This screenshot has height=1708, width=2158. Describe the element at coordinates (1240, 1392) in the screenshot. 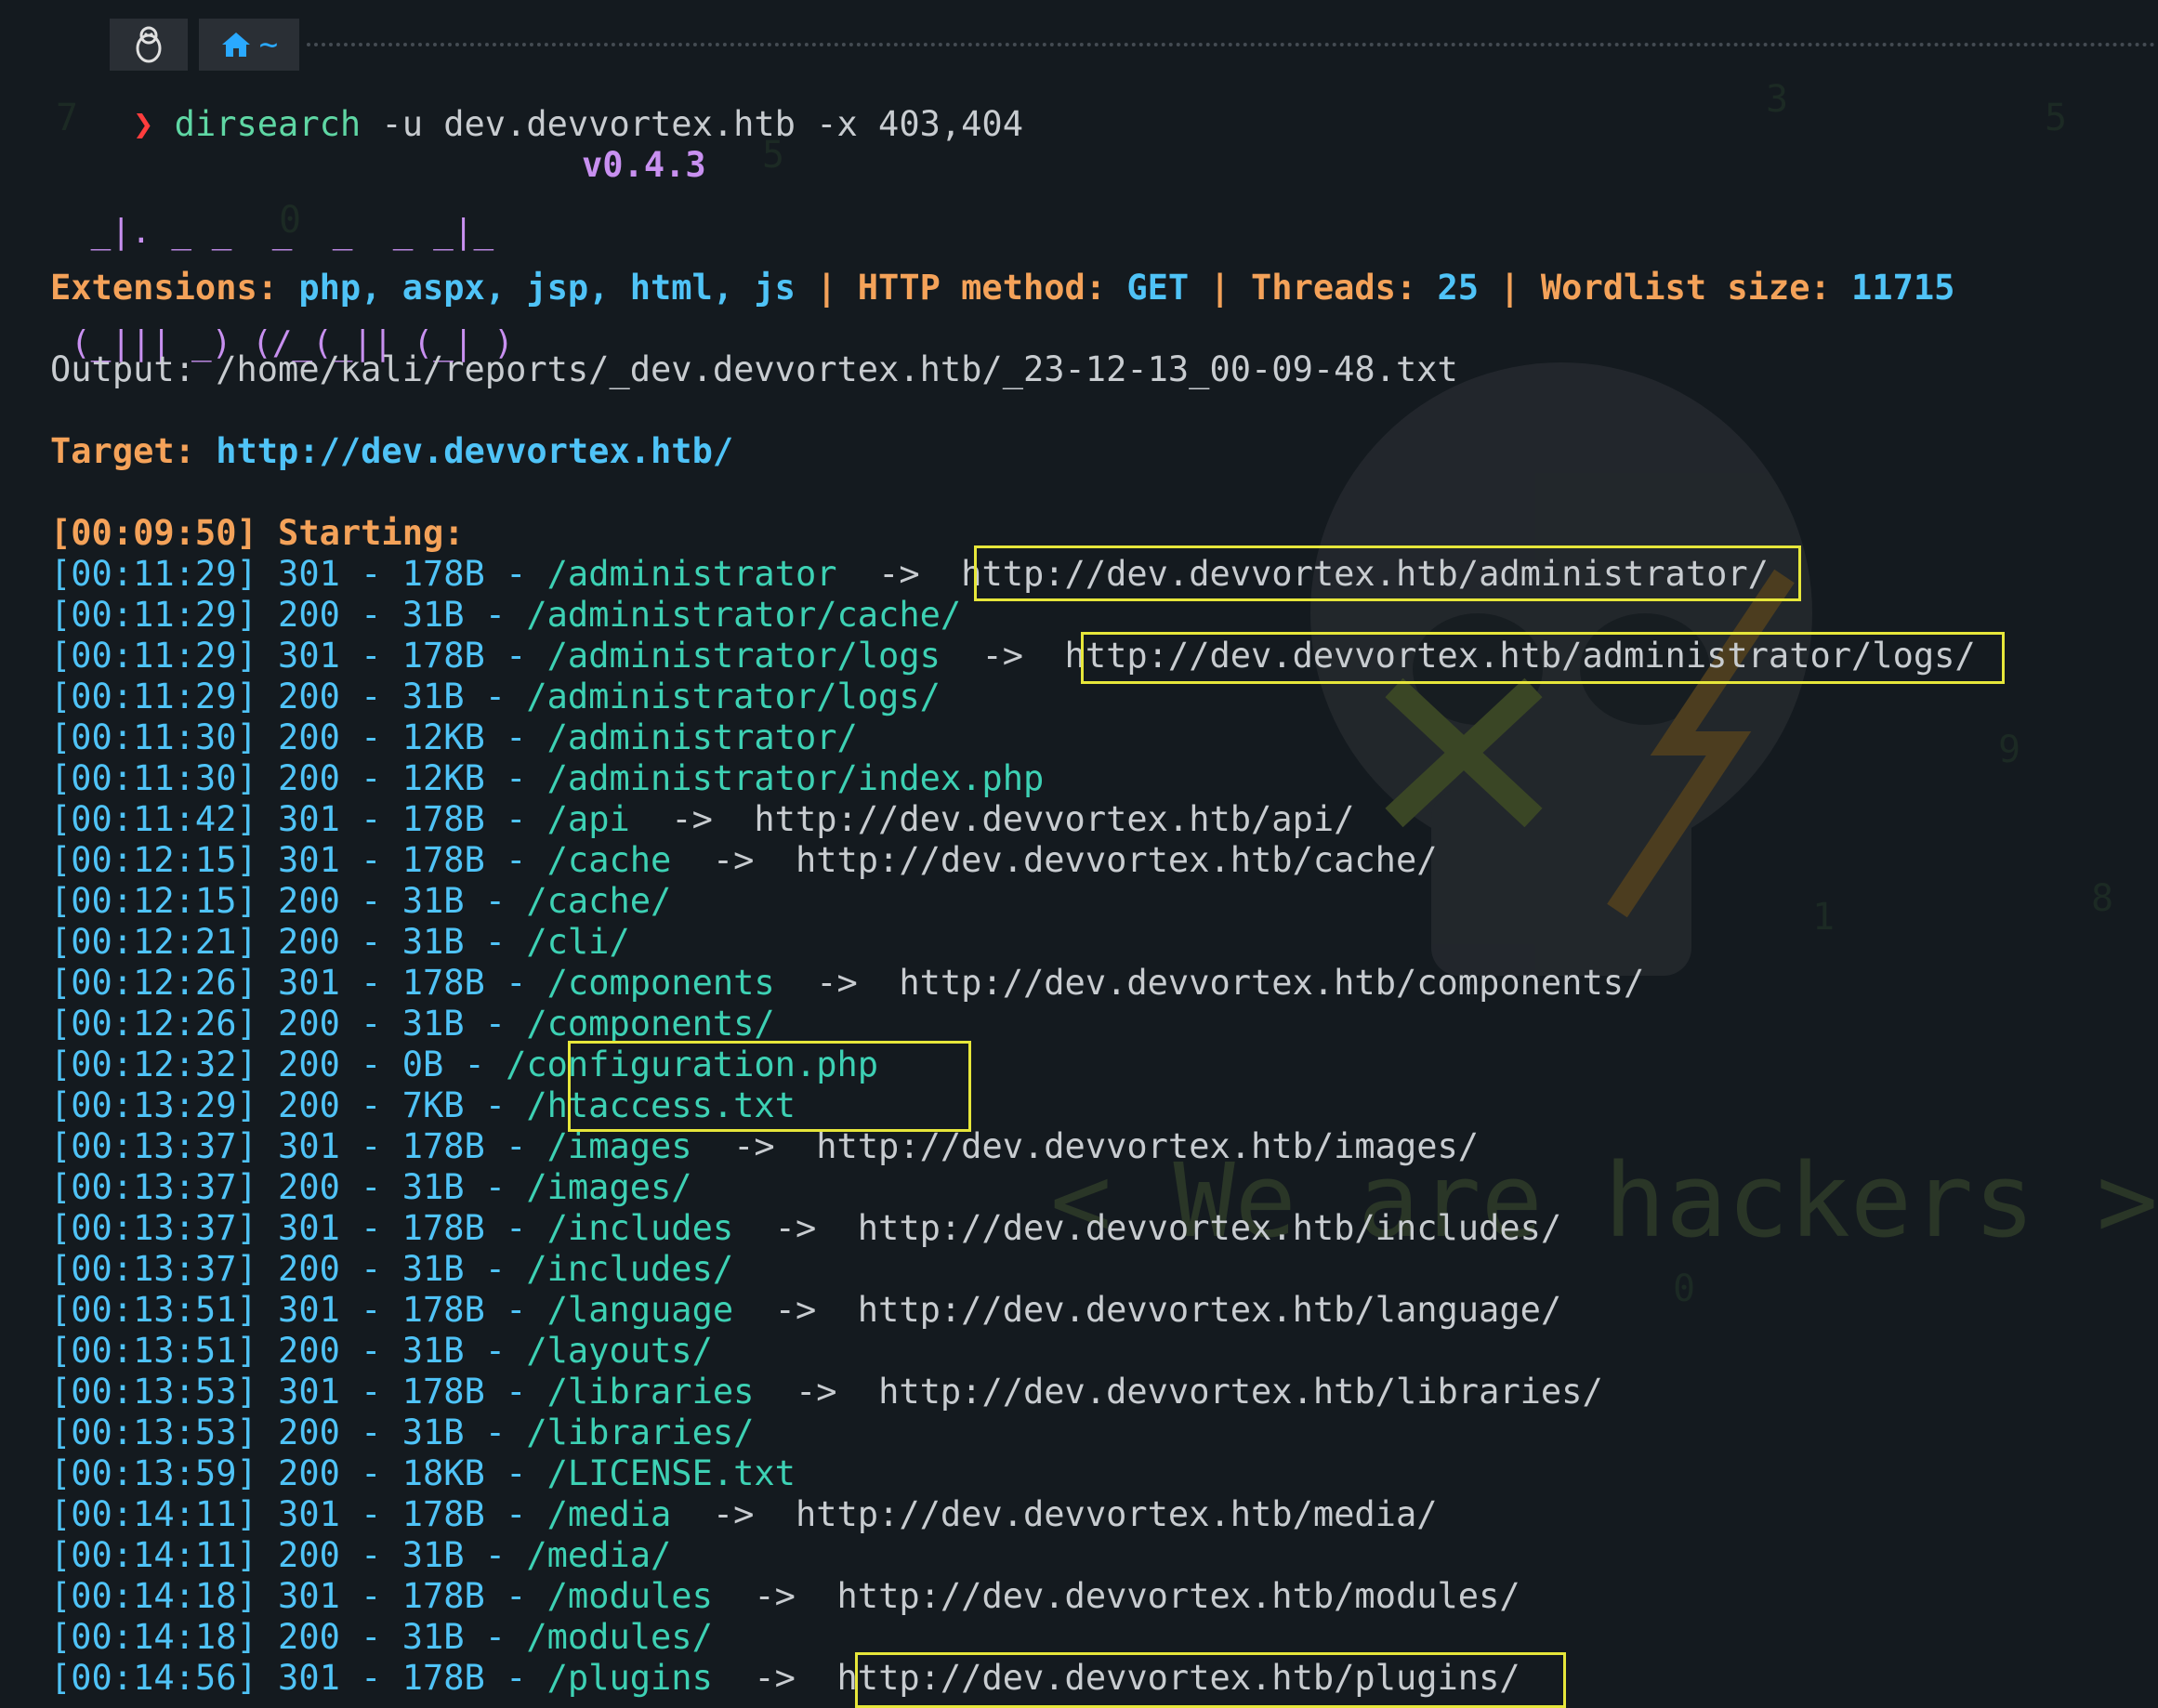

I see `result-redirect-url: http://dev.devvortex.htb/libraries/` at that location.